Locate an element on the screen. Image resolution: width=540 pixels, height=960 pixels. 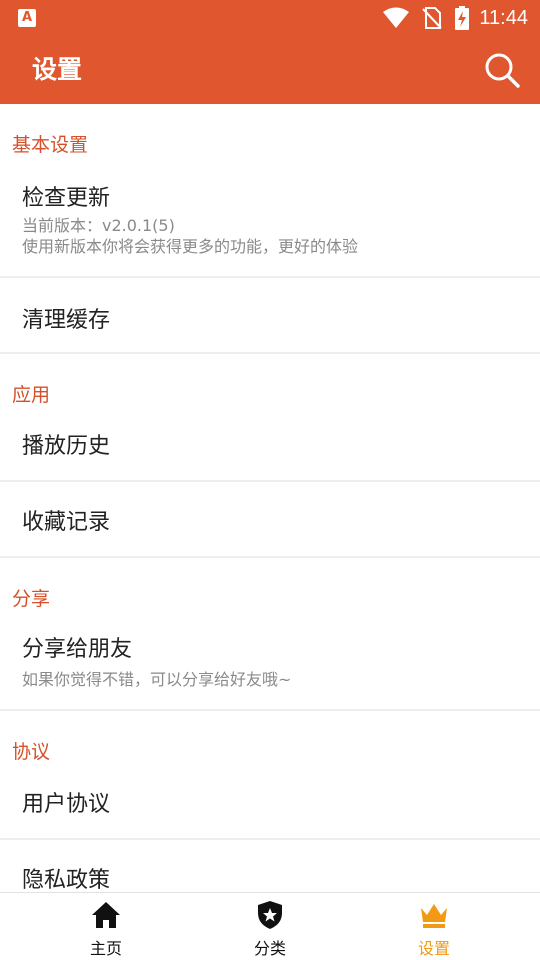
status-icons: 11:44 is located at coordinates (455, 18).